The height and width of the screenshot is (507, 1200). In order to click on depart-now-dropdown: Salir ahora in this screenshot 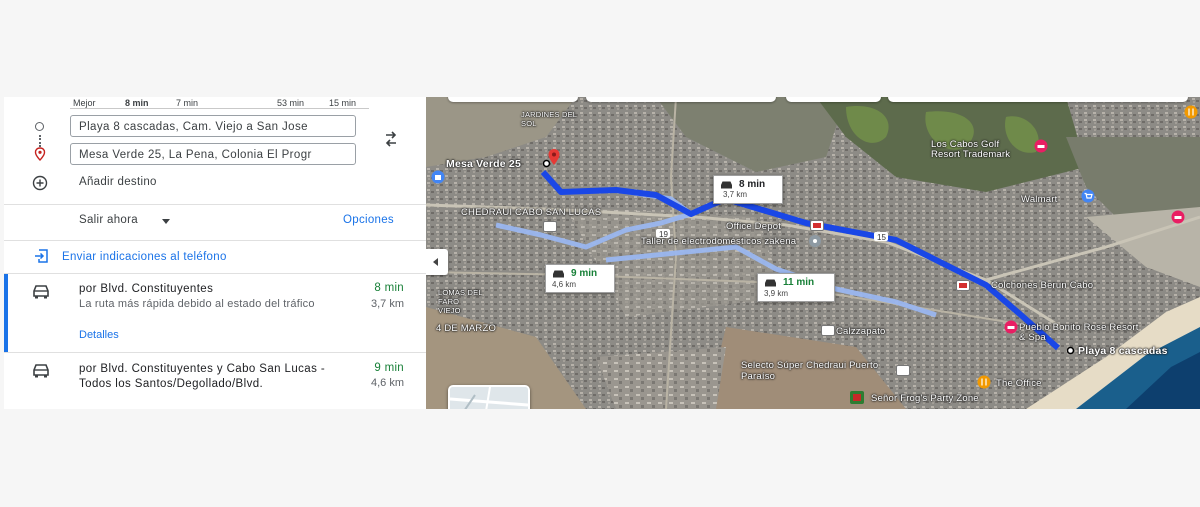, I will do `click(108, 220)`.